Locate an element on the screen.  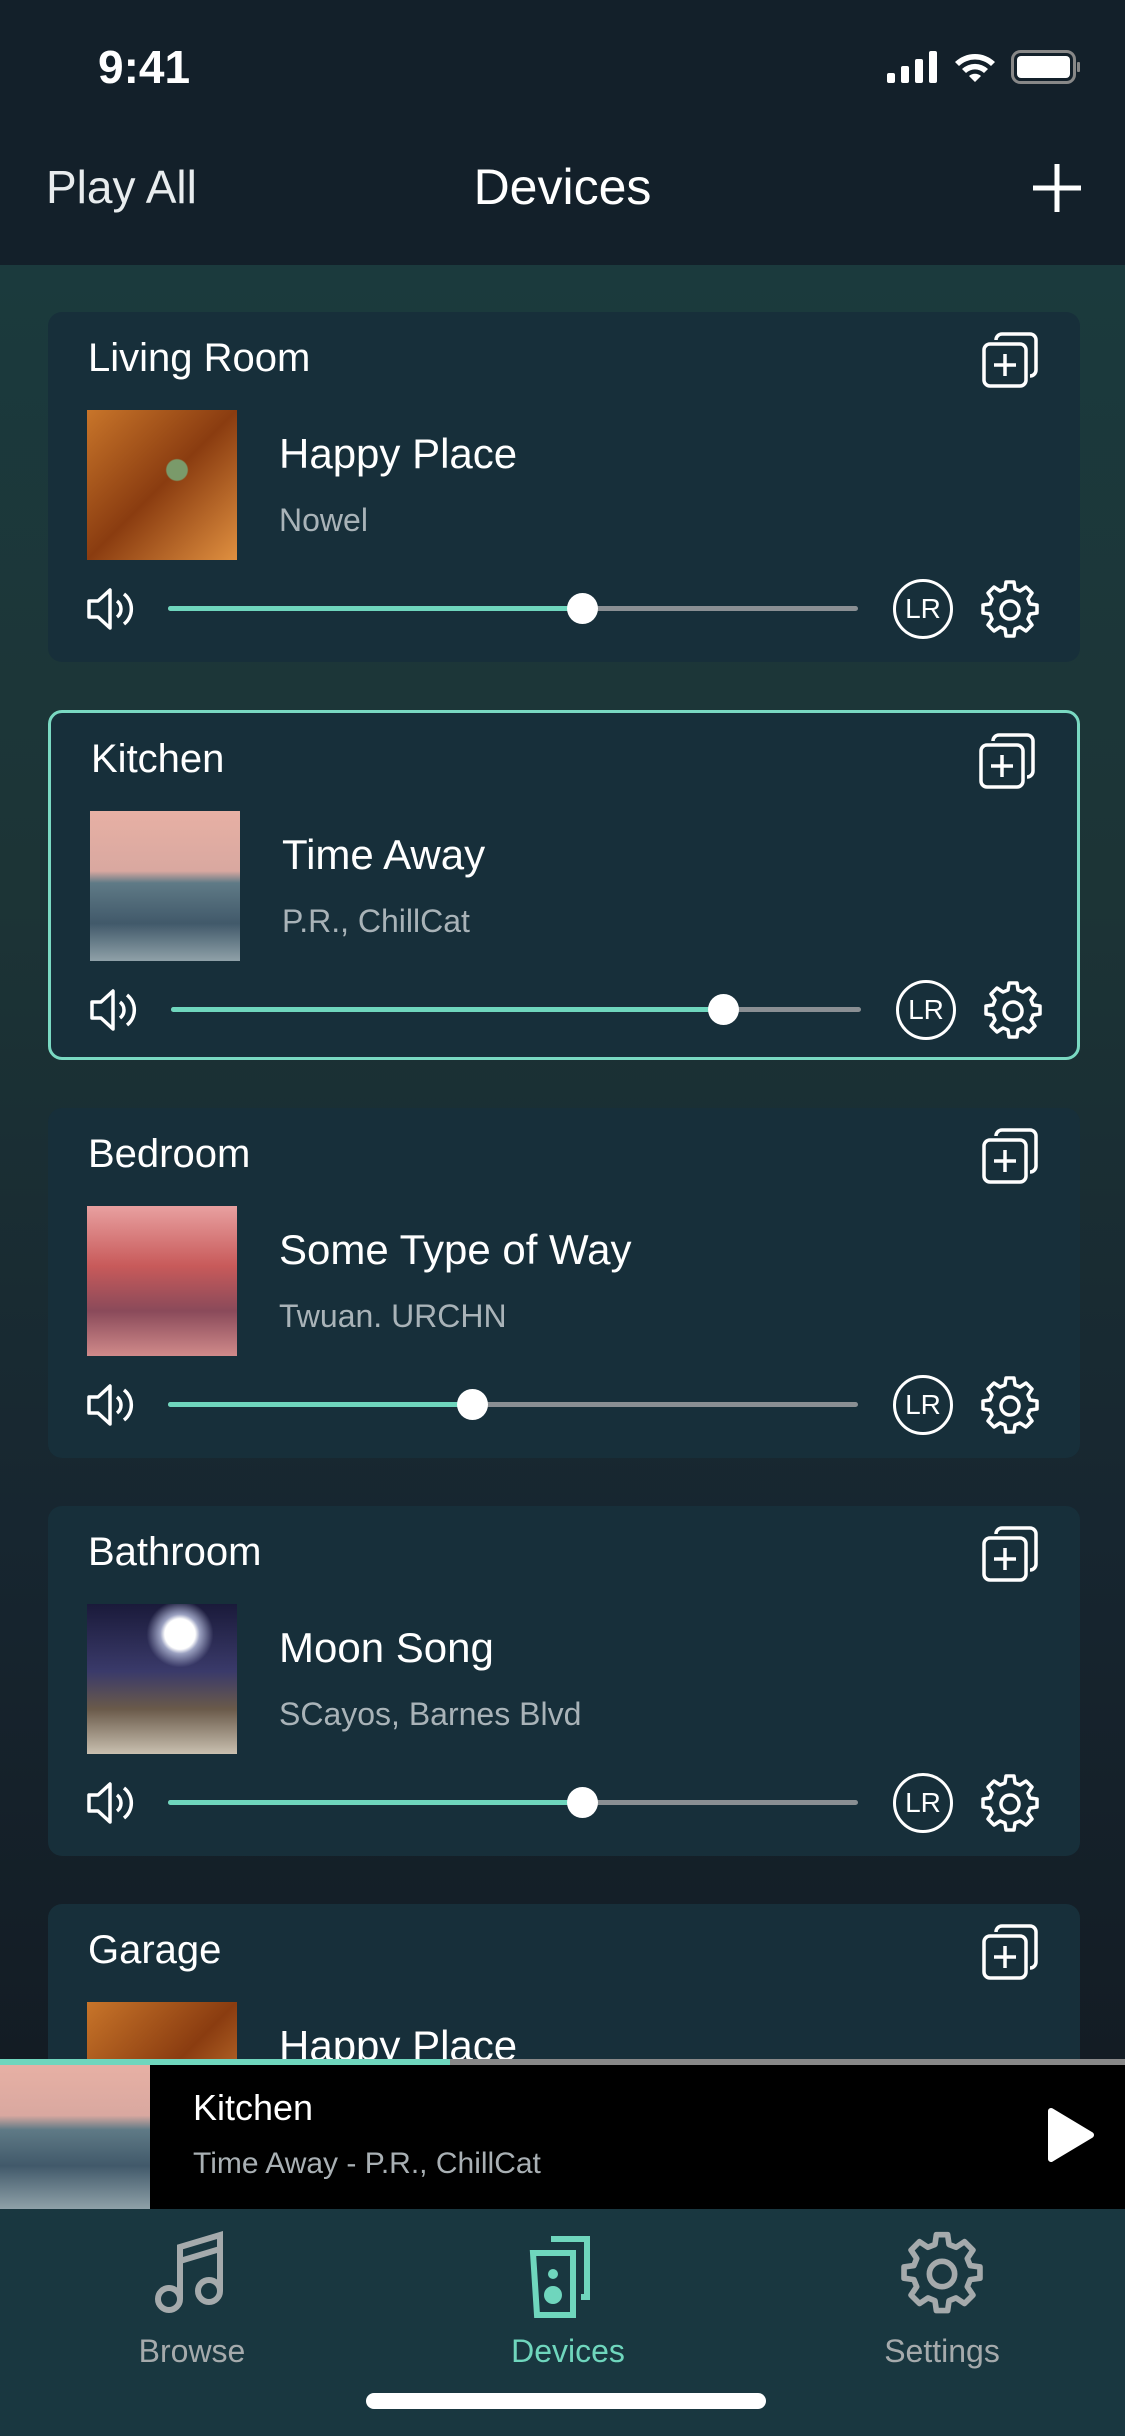
tab-devices: Devices is located at coordinates (568, 2299).